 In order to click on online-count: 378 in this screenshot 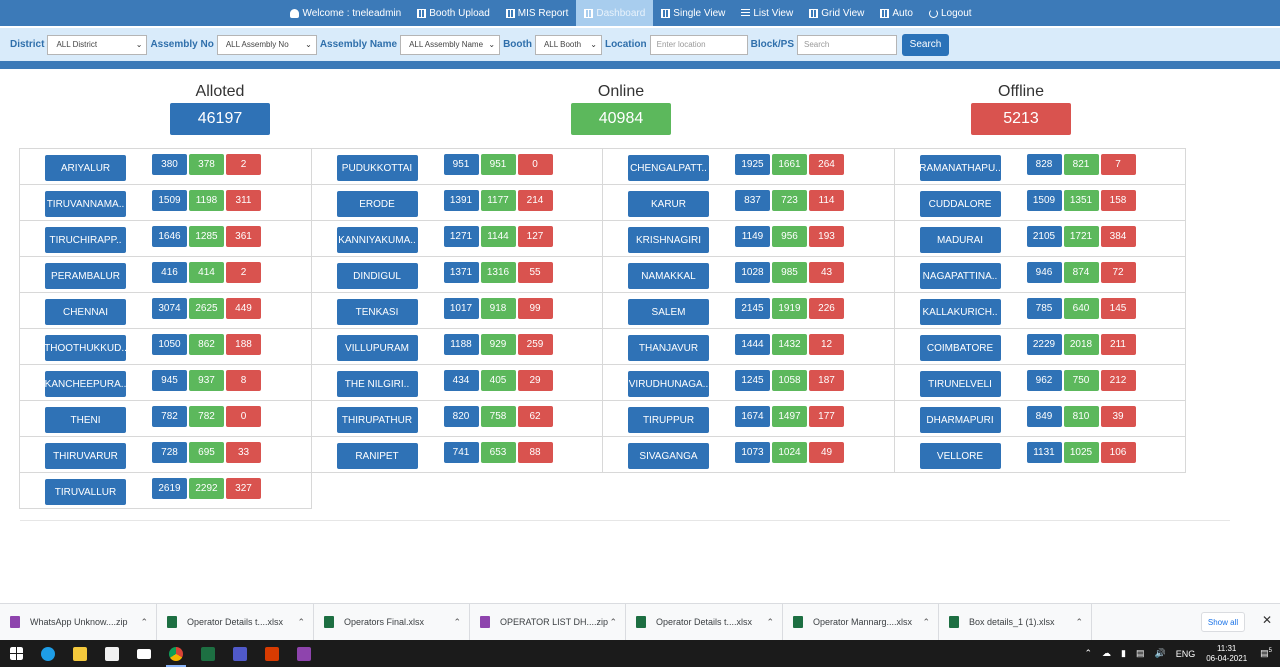, I will do `click(206, 164)`.